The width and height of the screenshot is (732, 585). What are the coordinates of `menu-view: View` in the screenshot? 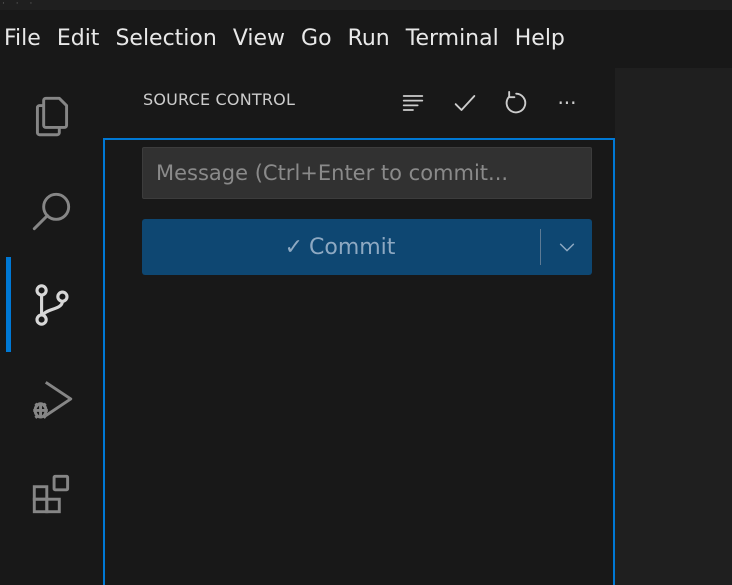 It's located at (259, 39).